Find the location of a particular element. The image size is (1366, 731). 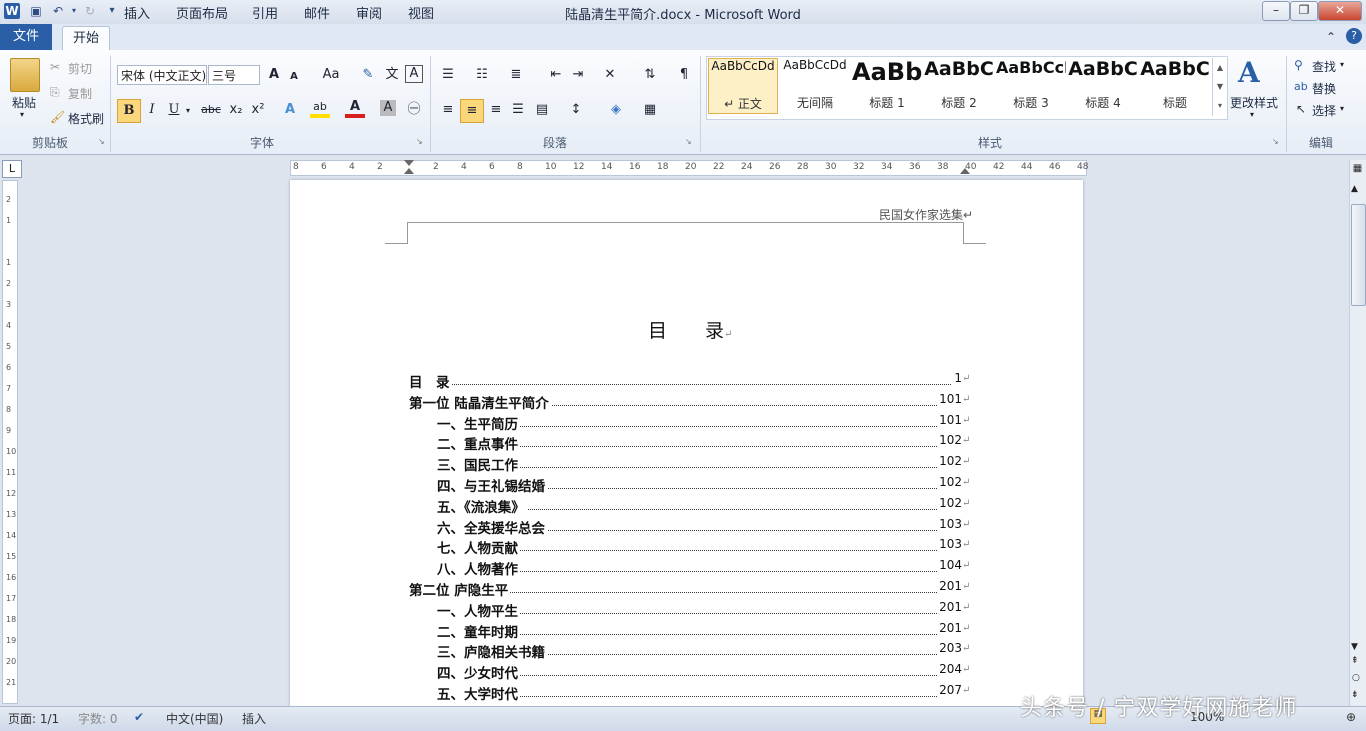

style-item: AaBbC 标题 is located at coordinates (1175, 86).